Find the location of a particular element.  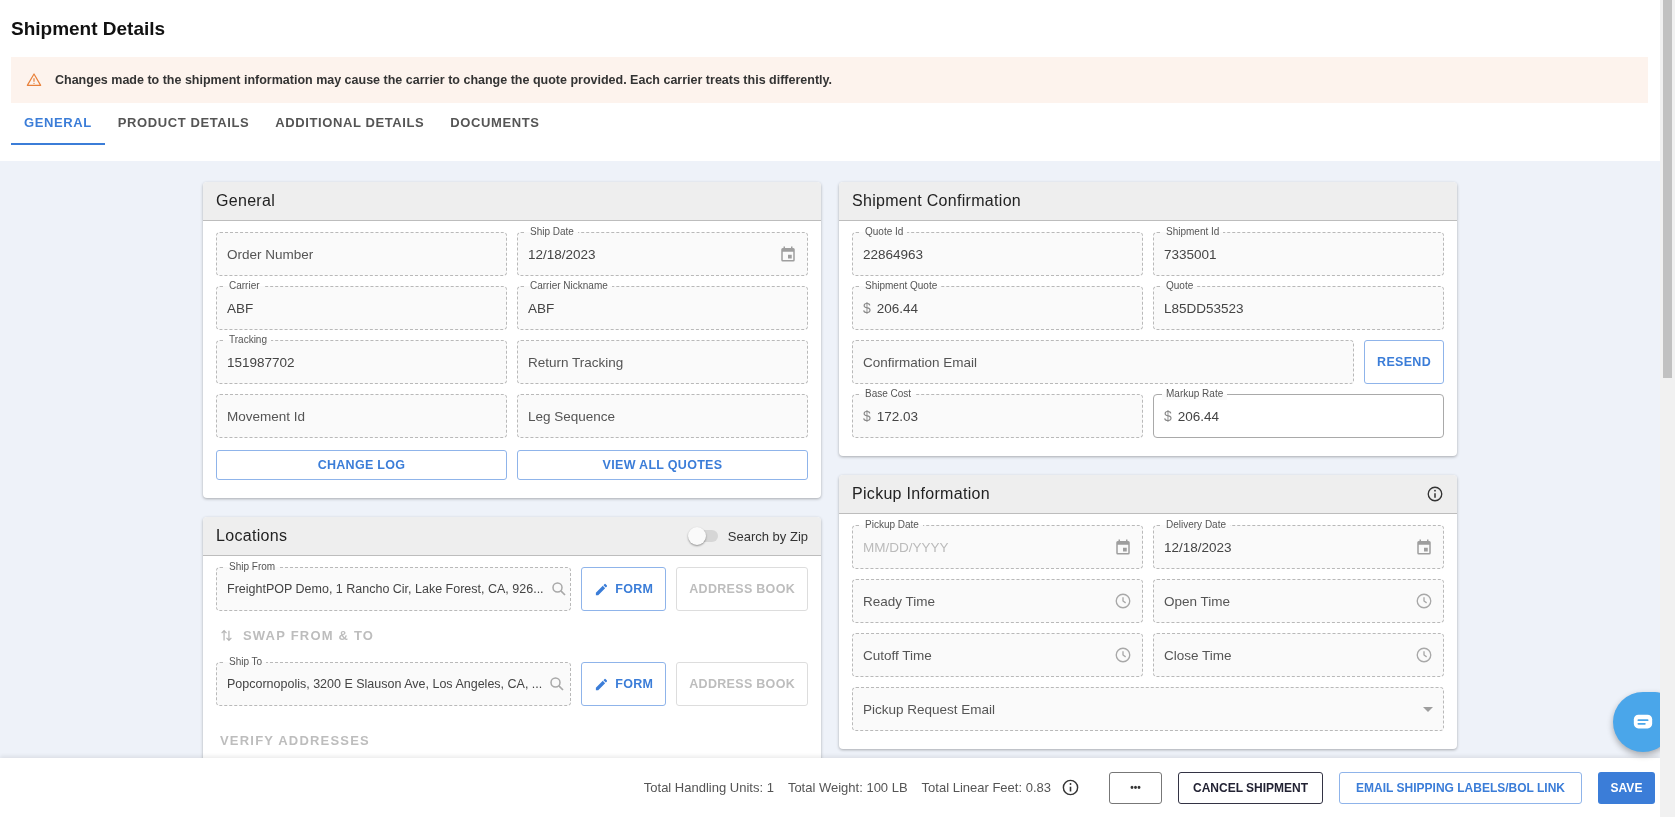

field-value: 7335001 is located at coordinates (1190, 254).